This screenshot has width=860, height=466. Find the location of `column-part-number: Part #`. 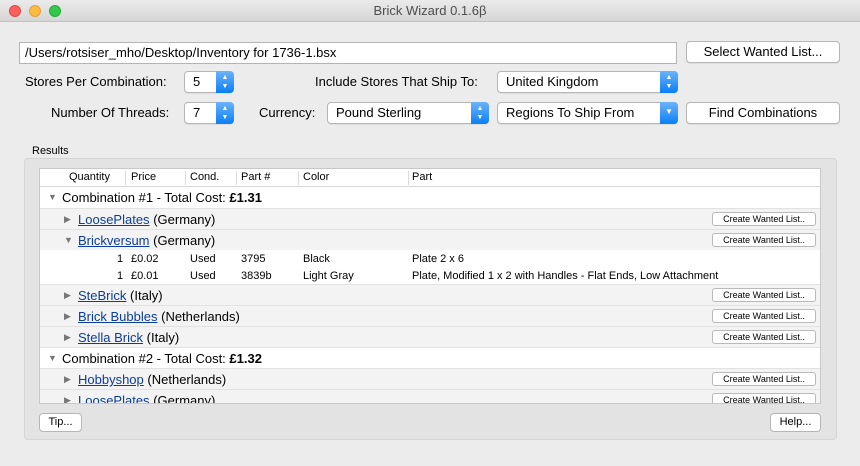

column-part-number: Part # is located at coordinates (255, 177).